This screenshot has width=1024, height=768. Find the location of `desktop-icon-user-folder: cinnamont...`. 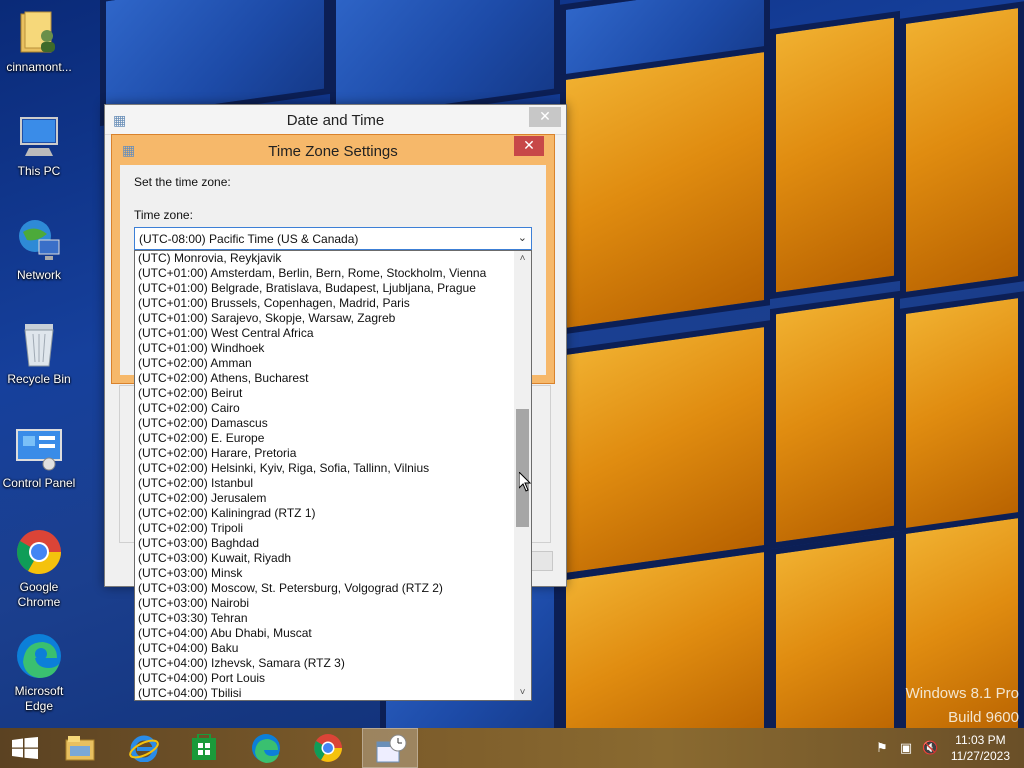

desktop-icon-user-folder: cinnamont... is located at coordinates (39, 41).